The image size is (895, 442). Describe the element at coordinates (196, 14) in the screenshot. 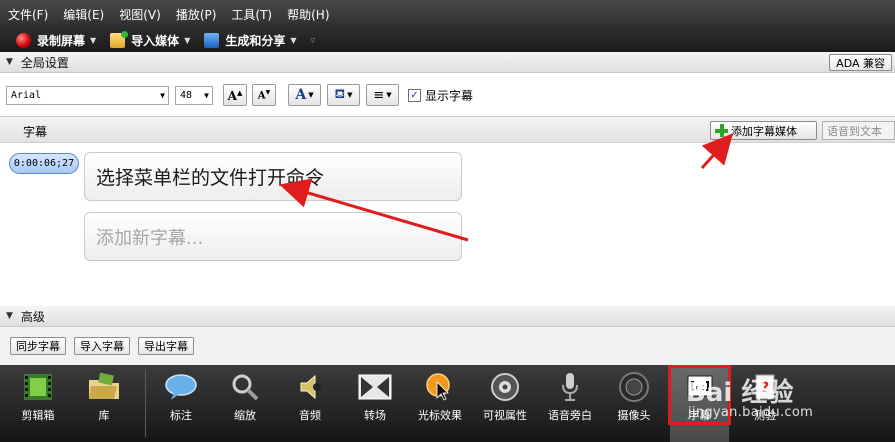

I see `menu-play: 播放(P)` at that location.